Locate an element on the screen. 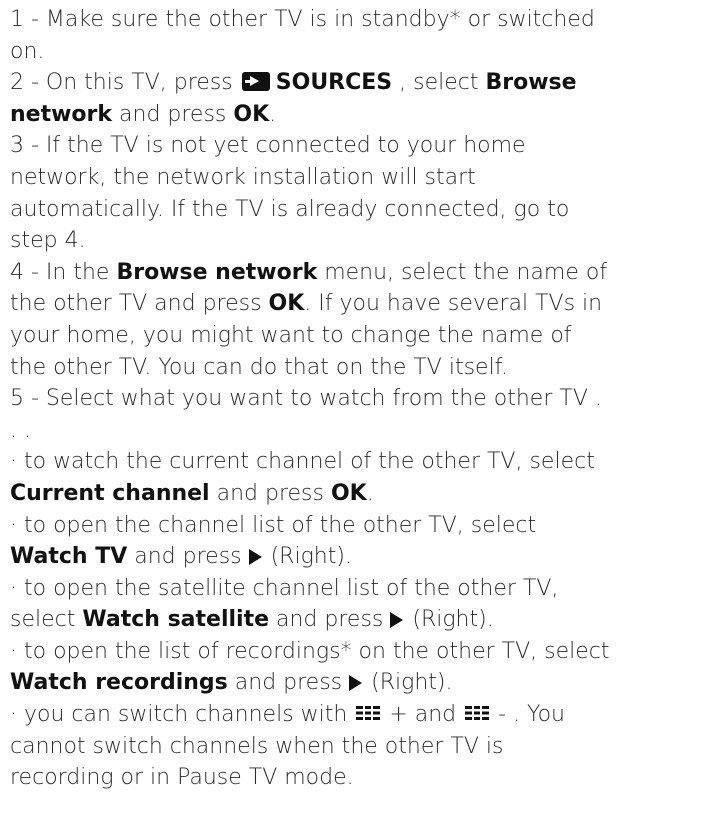 This screenshot has height=834, width=702. bullet-3-and-press: and press is located at coordinates (330, 620).